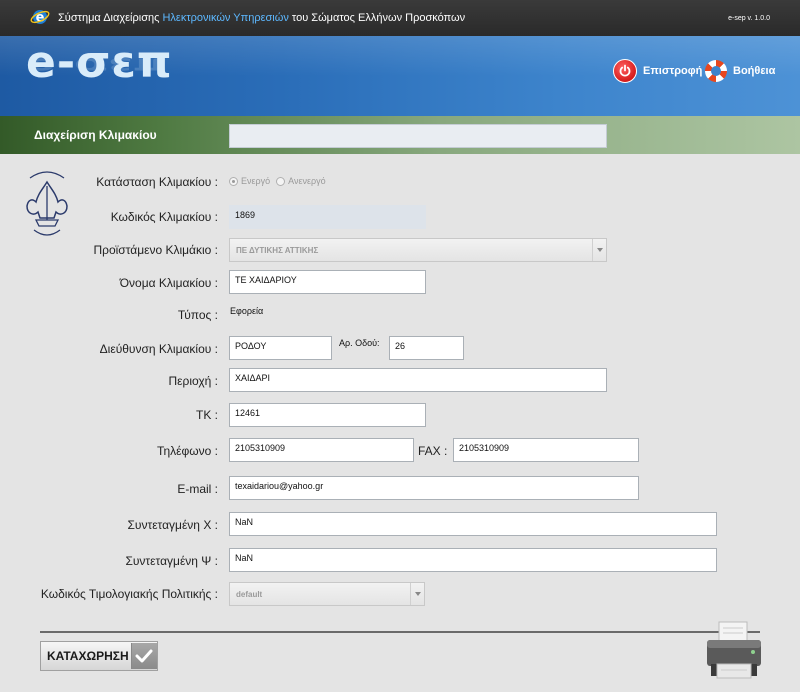  What do you see at coordinates (625, 71) in the screenshot?
I see `power-icon` at bounding box center [625, 71].